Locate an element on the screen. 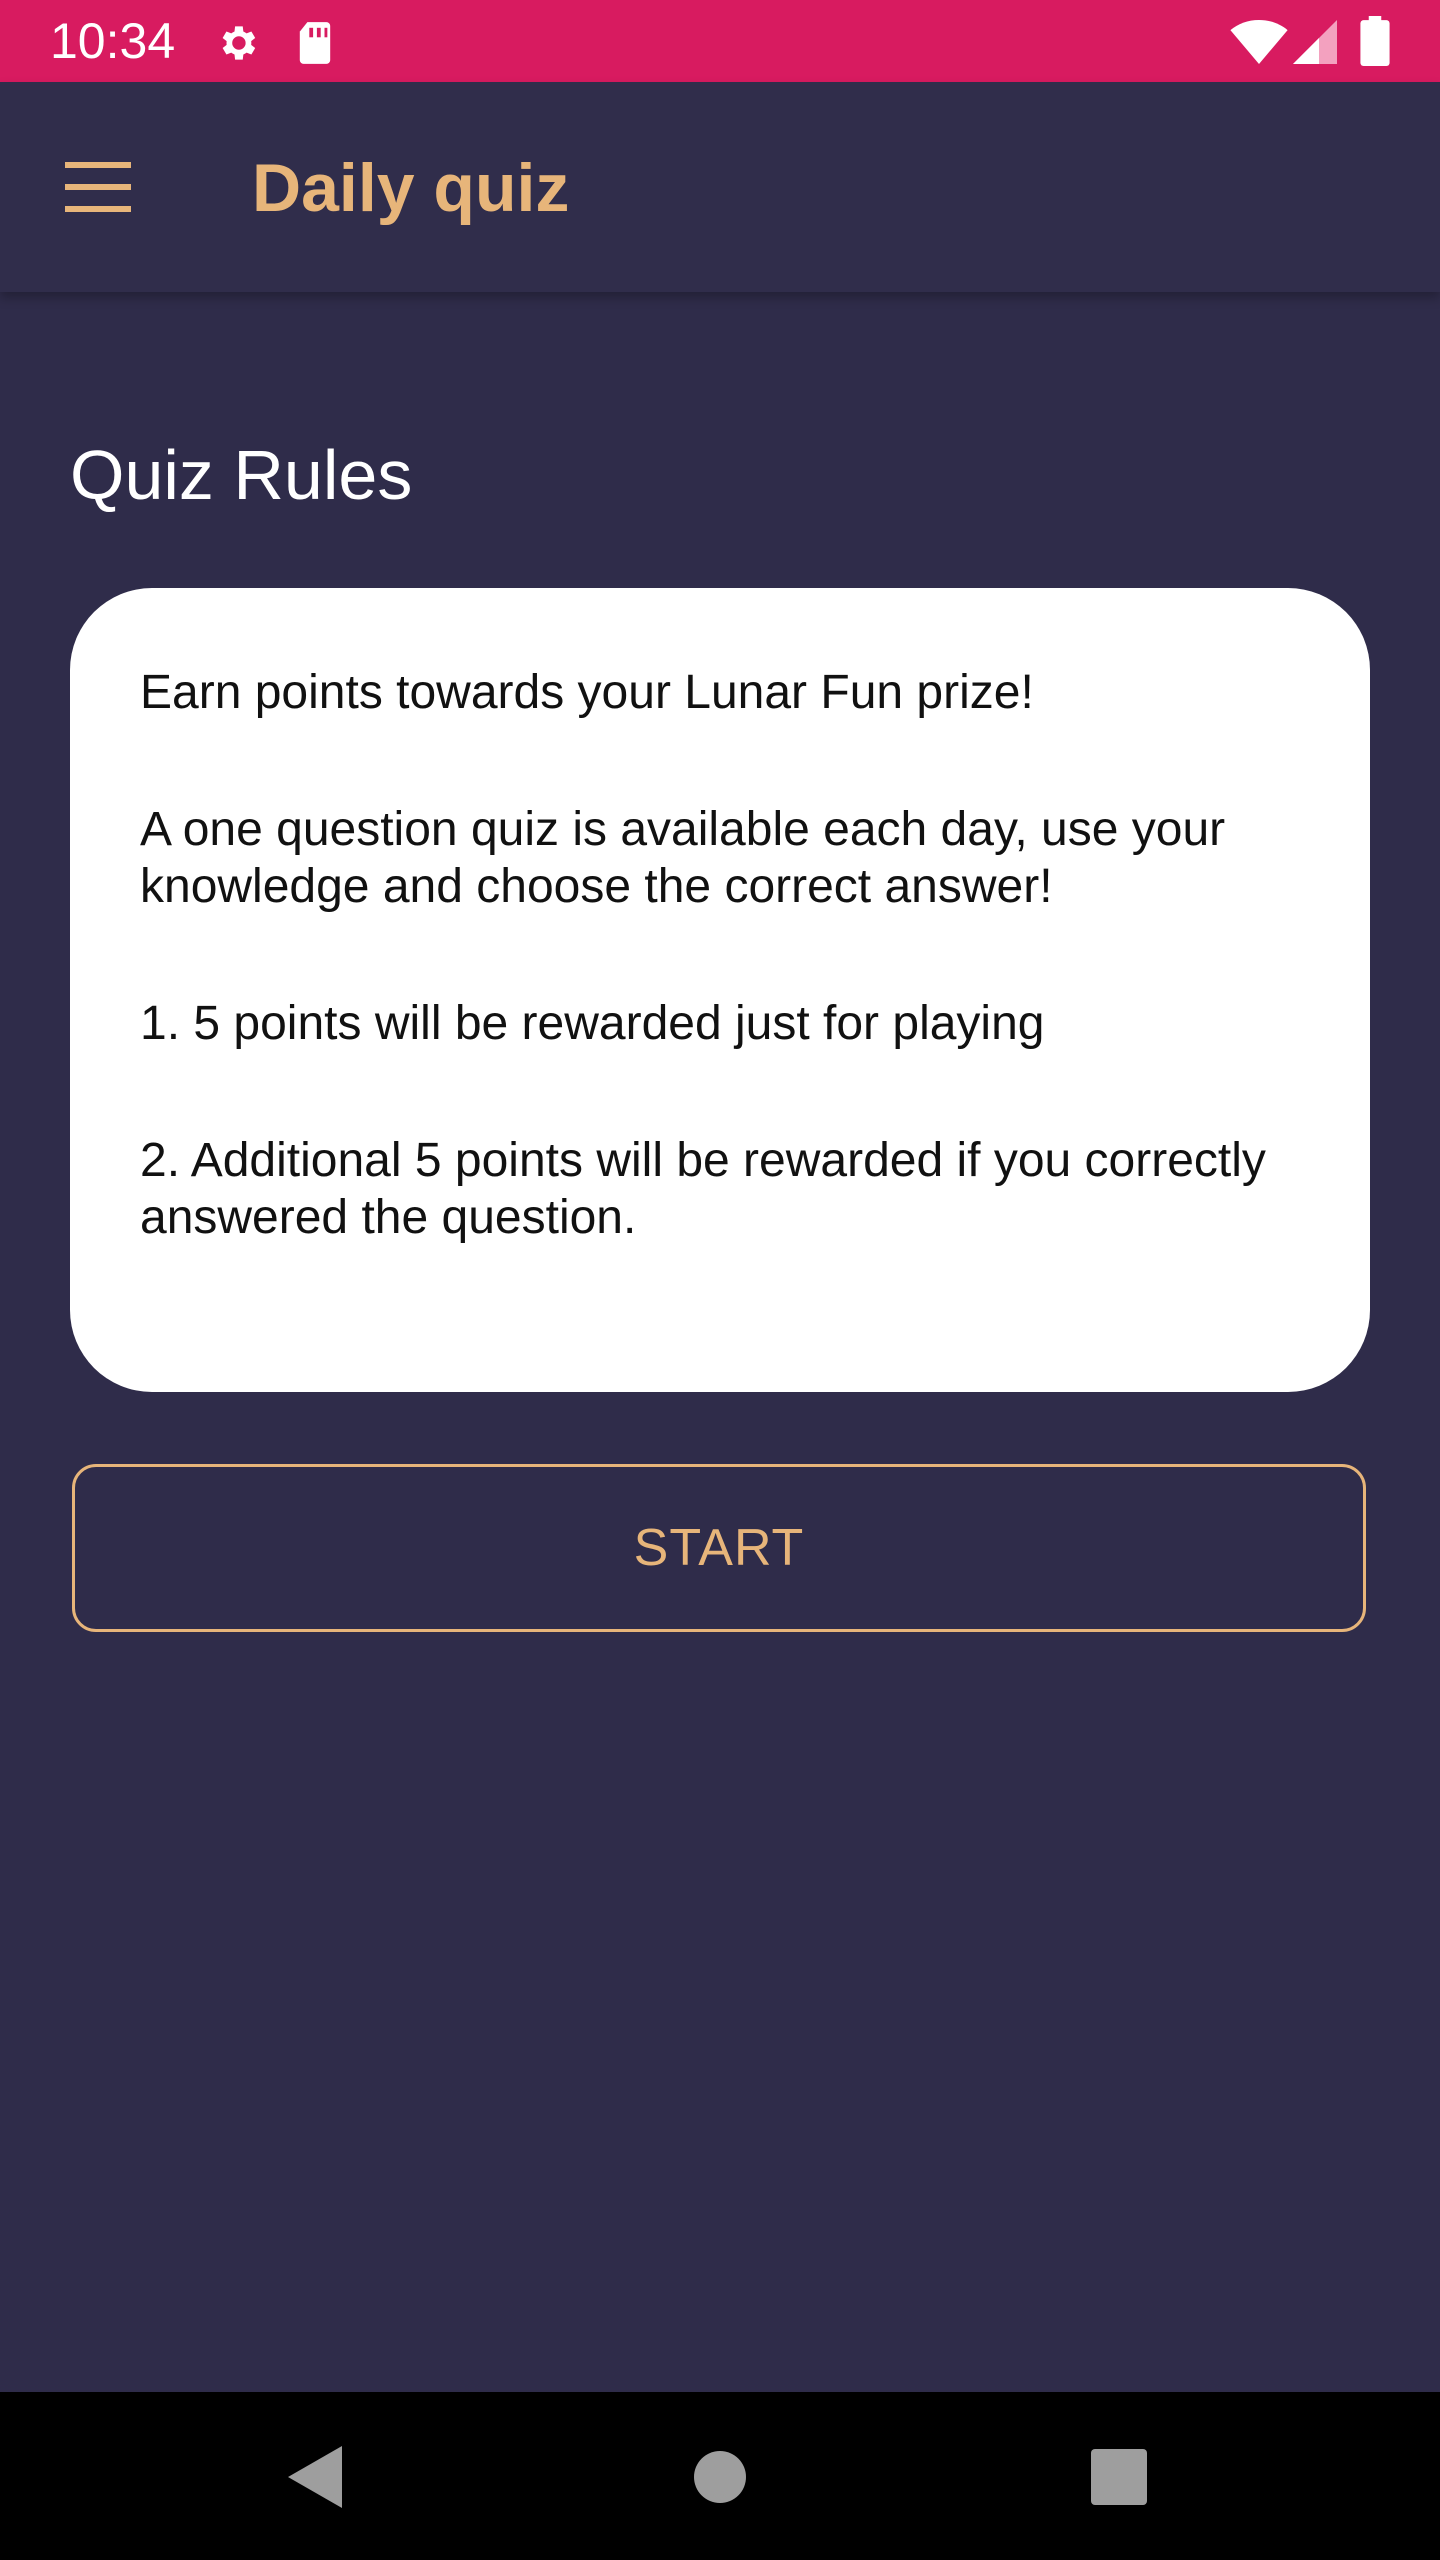  app-title: Daily quiz is located at coordinates (411, 188).